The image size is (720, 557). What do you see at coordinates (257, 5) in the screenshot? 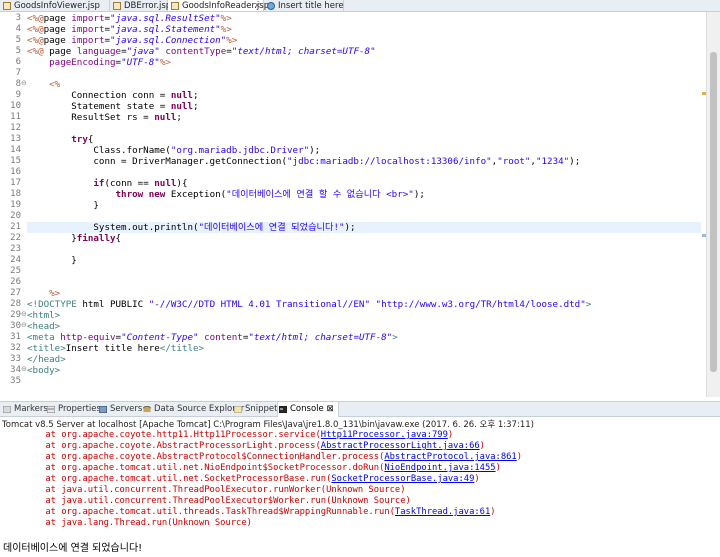
I see `close-icon: ✕` at bounding box center [257, 5].